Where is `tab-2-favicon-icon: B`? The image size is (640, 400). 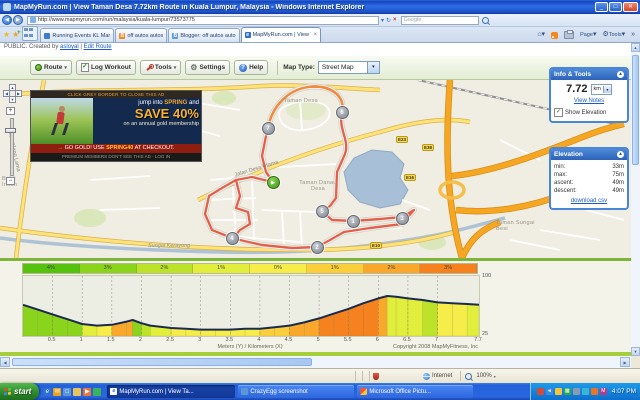 tab-2-favicon-icon: B is located at coordinates (122, 35).